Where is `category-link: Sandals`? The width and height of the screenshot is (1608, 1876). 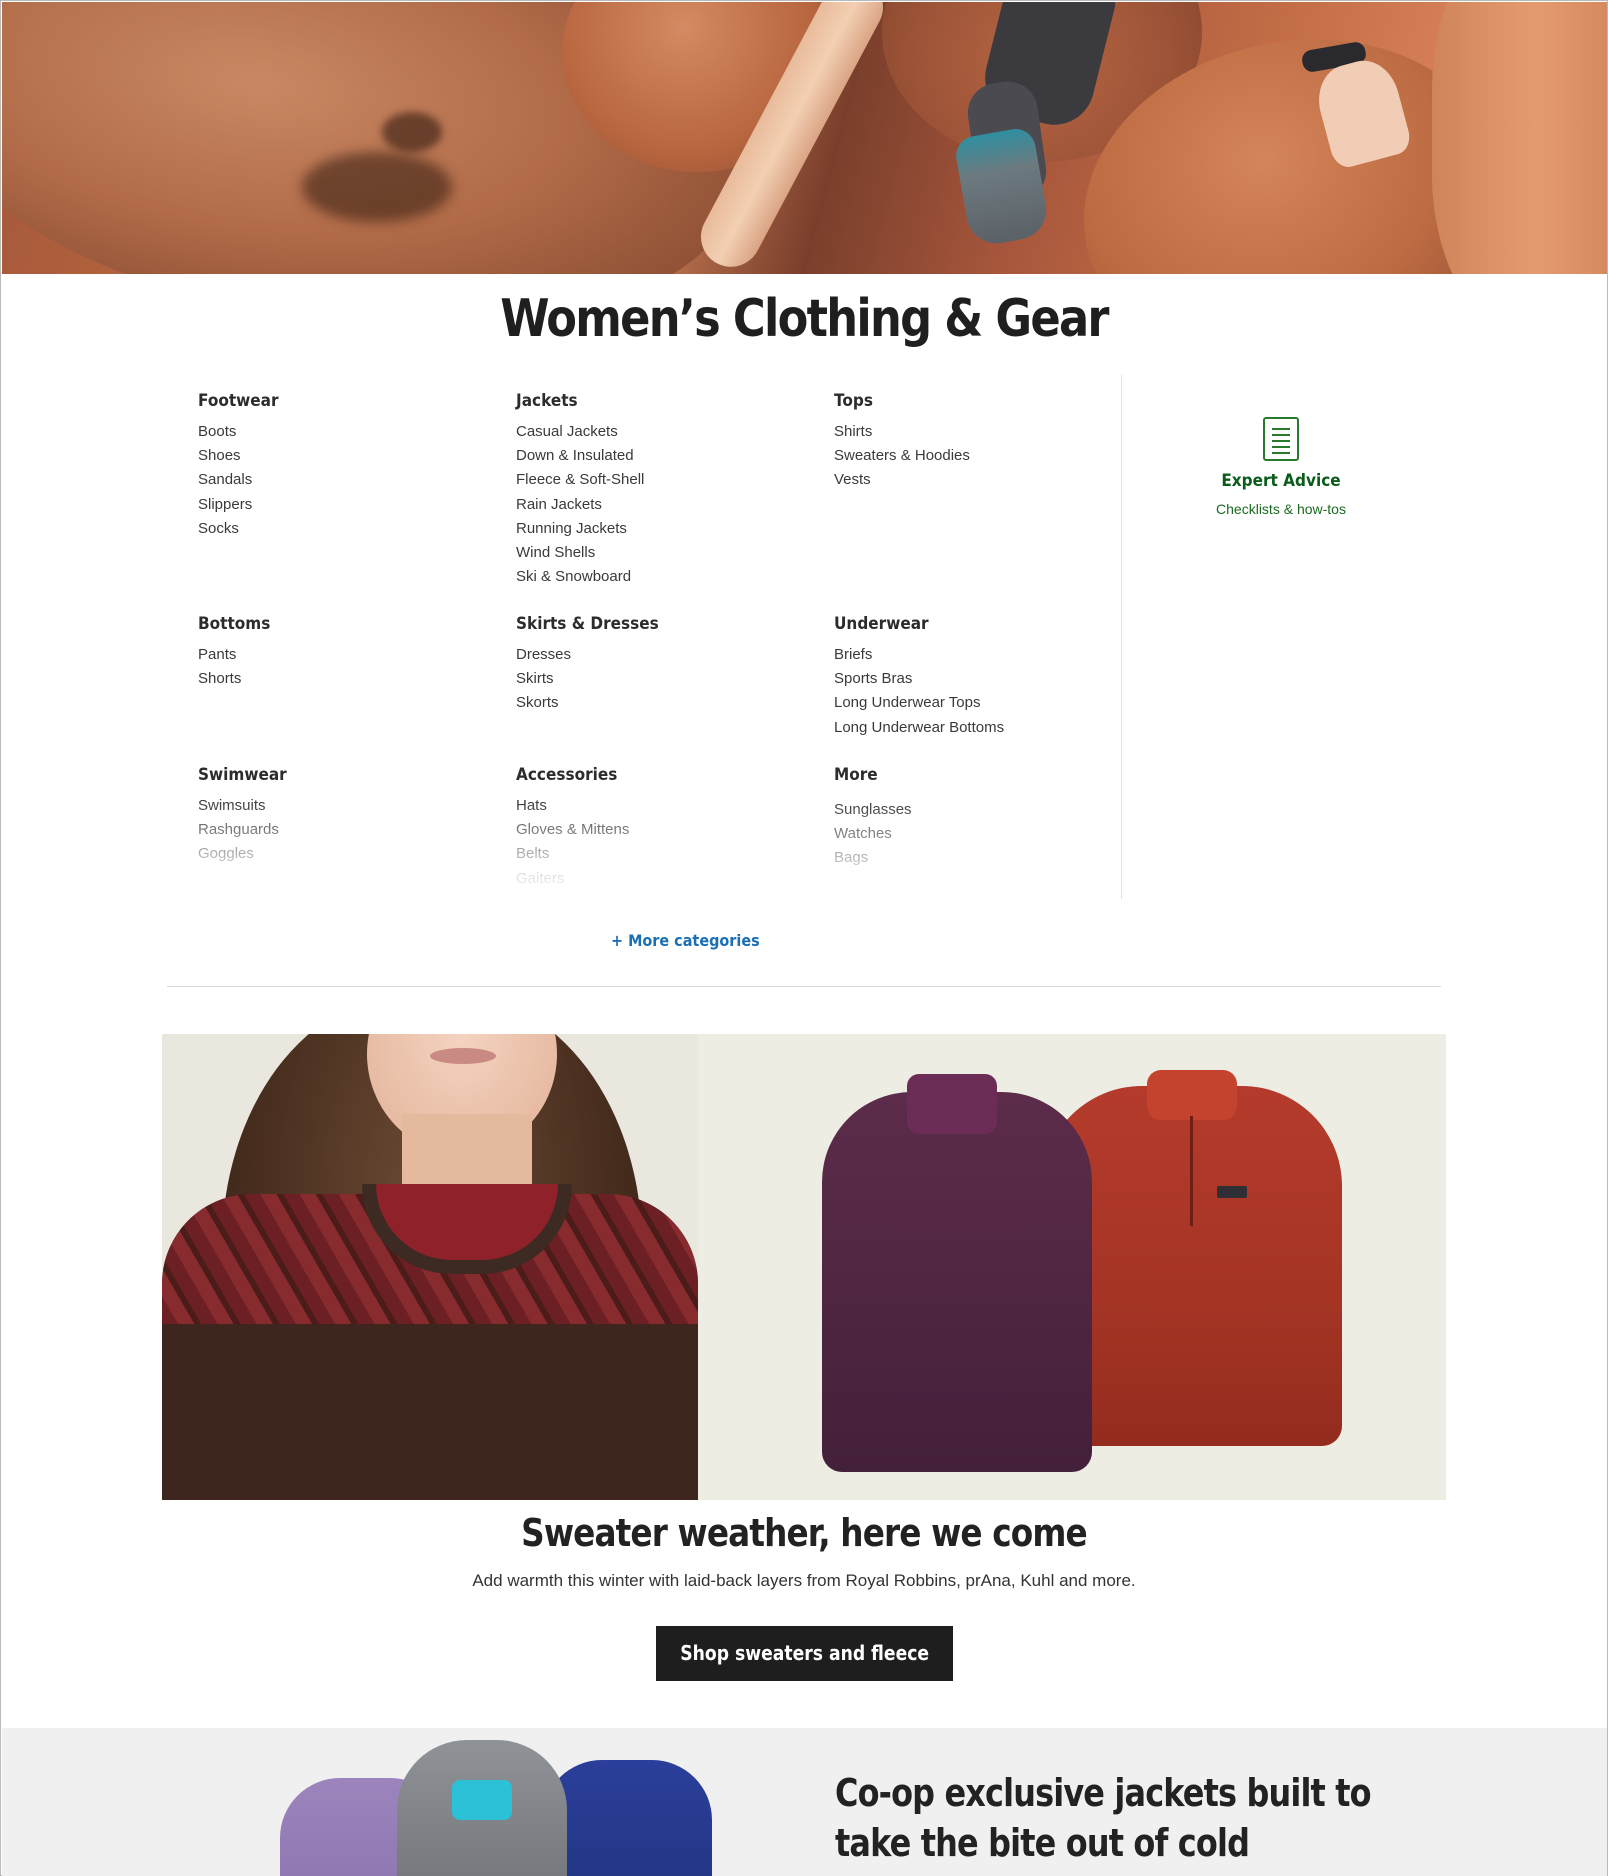
category-link: Sandals is located at coordinates (348, 480).